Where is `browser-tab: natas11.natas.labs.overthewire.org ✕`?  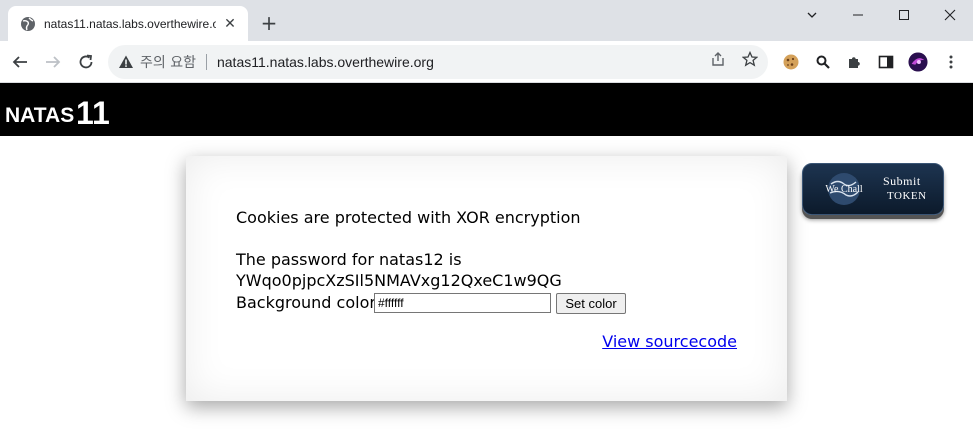
browser-tab: natas11.natas.labs.overthewire.org ✕ is located at coordinates (128, 23).